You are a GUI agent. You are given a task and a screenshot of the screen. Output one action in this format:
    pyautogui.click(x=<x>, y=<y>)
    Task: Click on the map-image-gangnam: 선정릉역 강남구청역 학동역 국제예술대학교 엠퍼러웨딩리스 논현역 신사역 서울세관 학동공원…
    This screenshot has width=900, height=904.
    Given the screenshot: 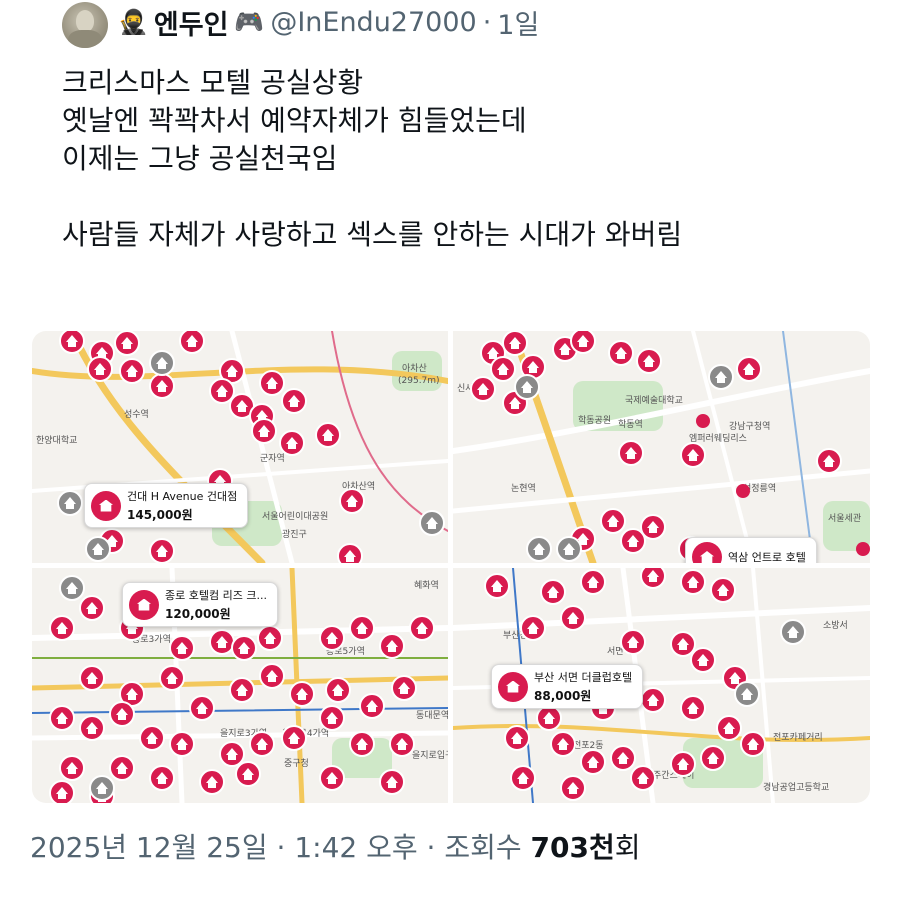 What is the action you would take?
    pyautogui.click(x=661, y=447)
    